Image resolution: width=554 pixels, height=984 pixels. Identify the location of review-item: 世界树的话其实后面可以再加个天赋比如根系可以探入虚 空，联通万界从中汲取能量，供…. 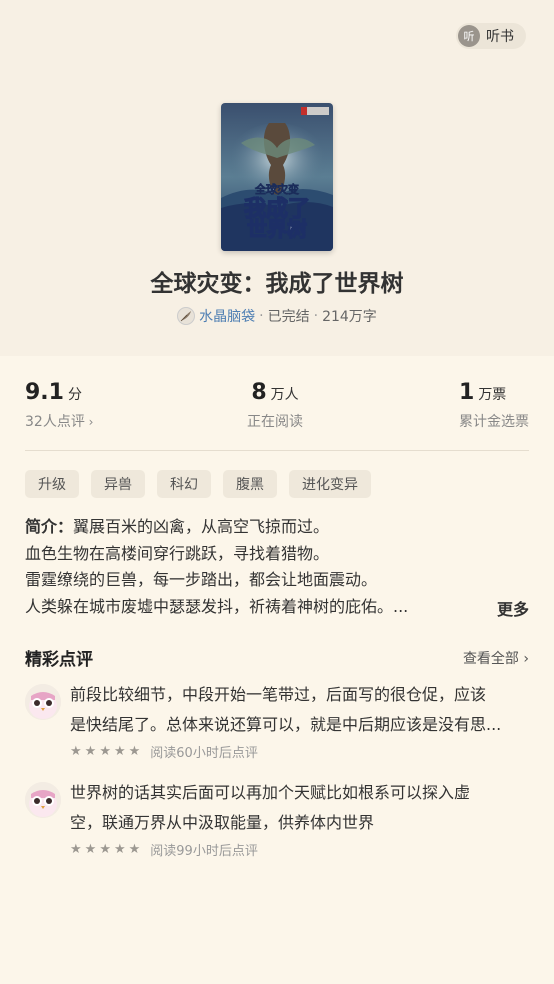
(277, 822).